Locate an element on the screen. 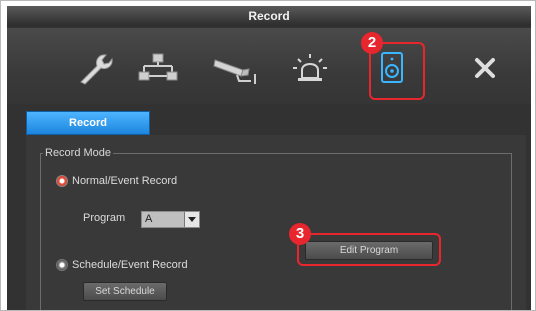  alarm-icon is located at coordinates (310, 68).